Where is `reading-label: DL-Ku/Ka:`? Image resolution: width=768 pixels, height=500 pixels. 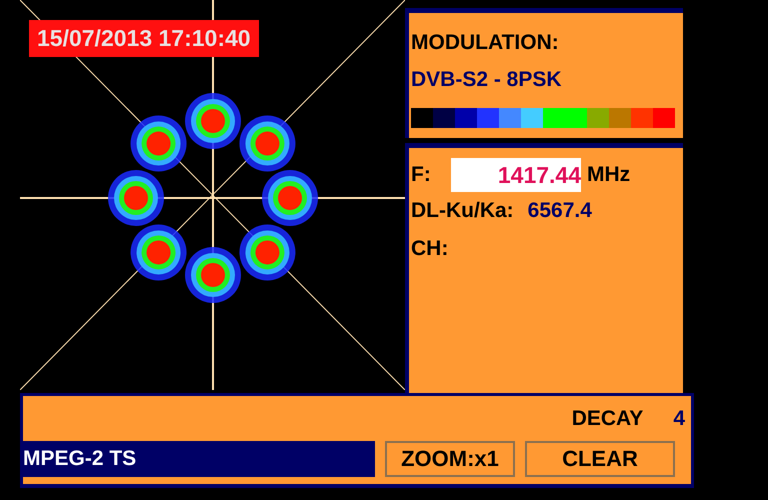 reading-label: DL-Ku/Ka: is located at coordinates (462, 211).